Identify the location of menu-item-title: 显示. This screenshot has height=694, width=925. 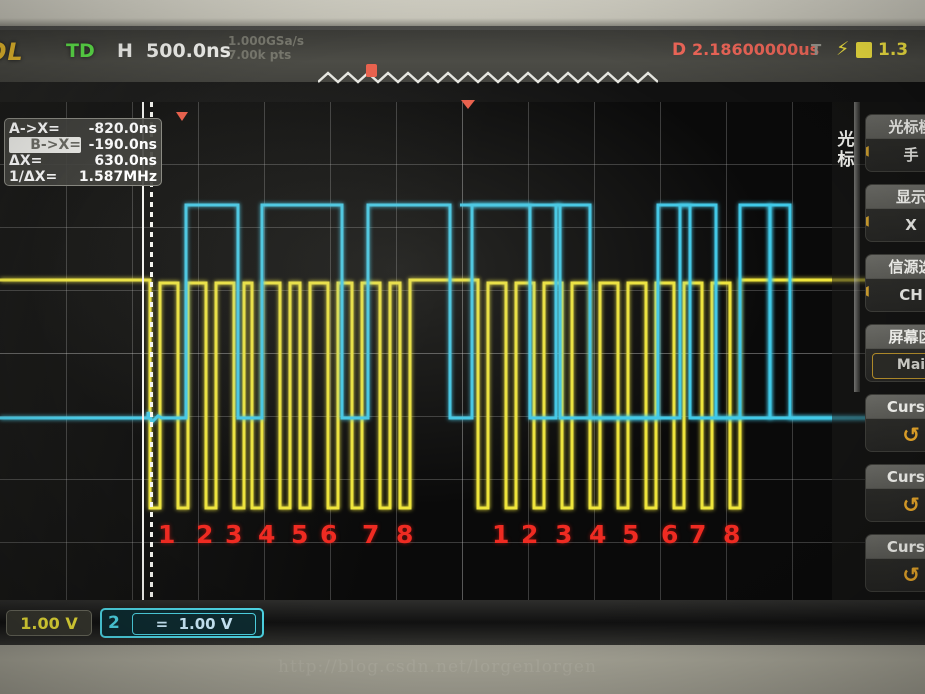
(910, 197).